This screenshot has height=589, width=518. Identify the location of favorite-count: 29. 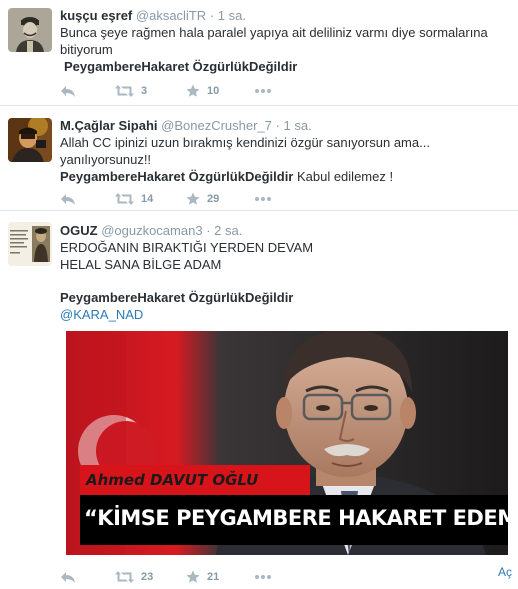
(213, 199).